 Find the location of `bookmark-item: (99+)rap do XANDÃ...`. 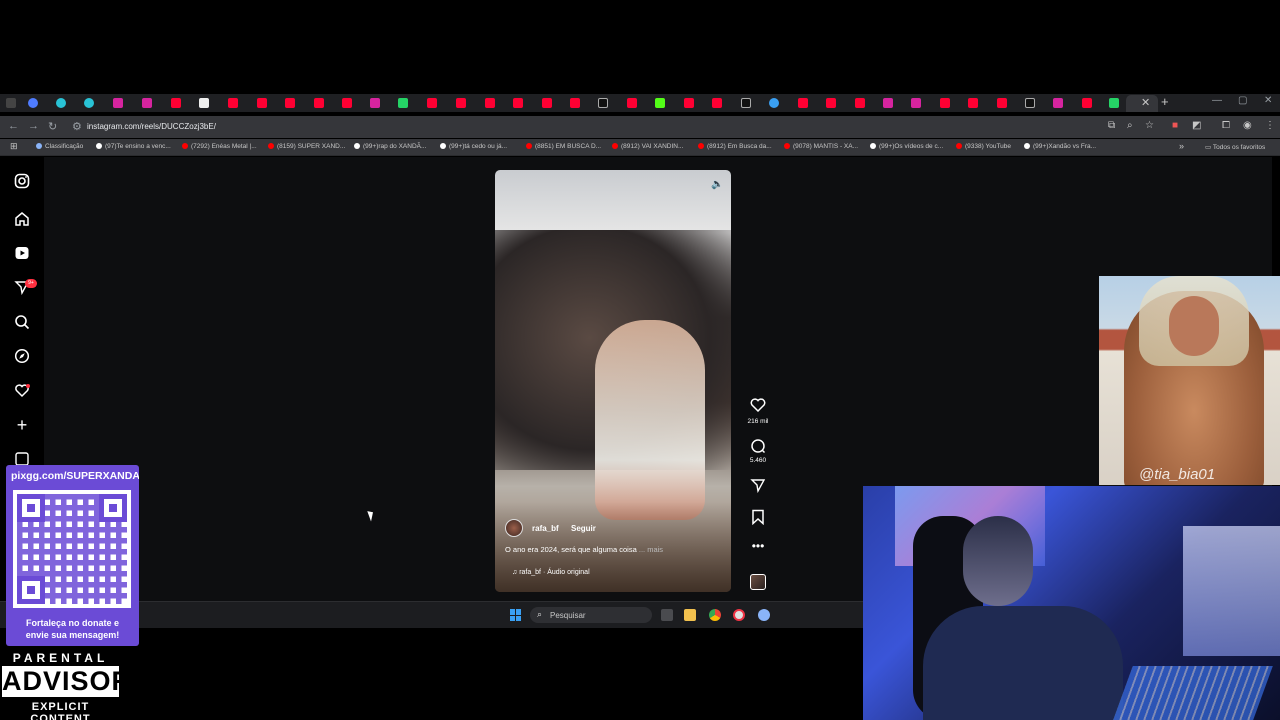

bookmark-item: (99+)rap do XANDÃ... is located at coordinates (390, 146).